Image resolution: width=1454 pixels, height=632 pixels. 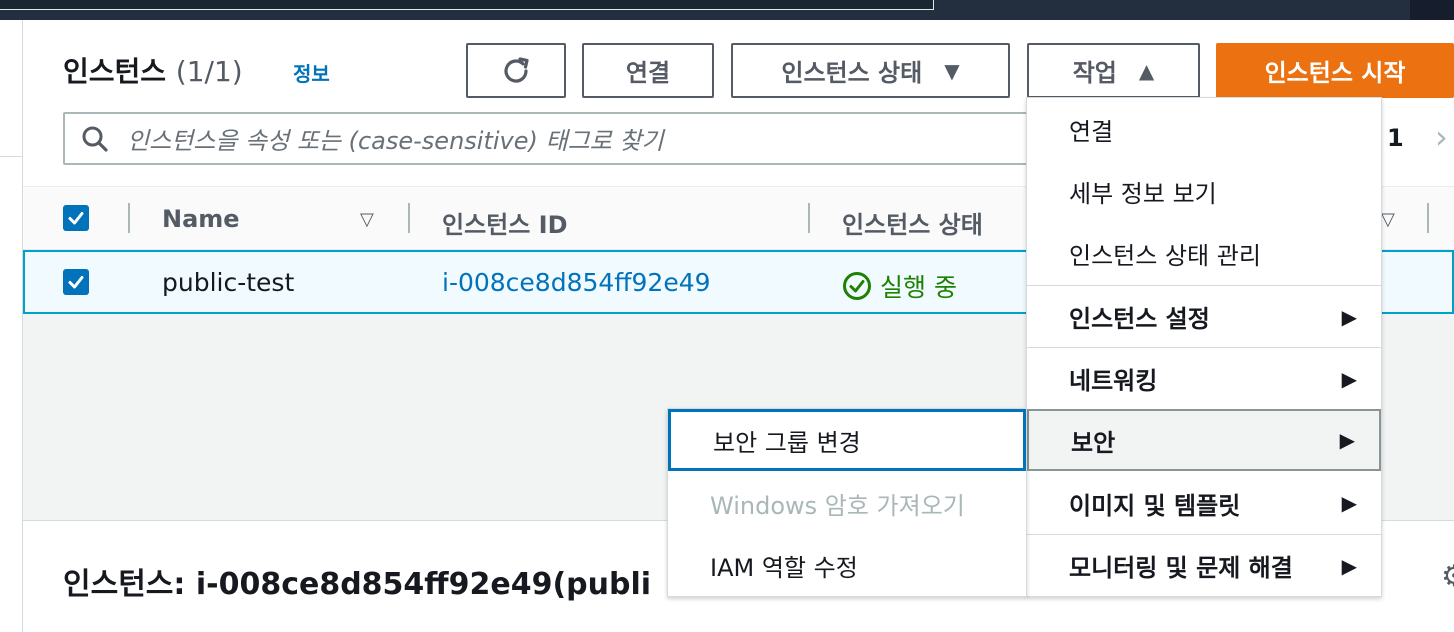 I want to click on menu-item-label: 인스턴스 설정, so click(x=1139, y=319).